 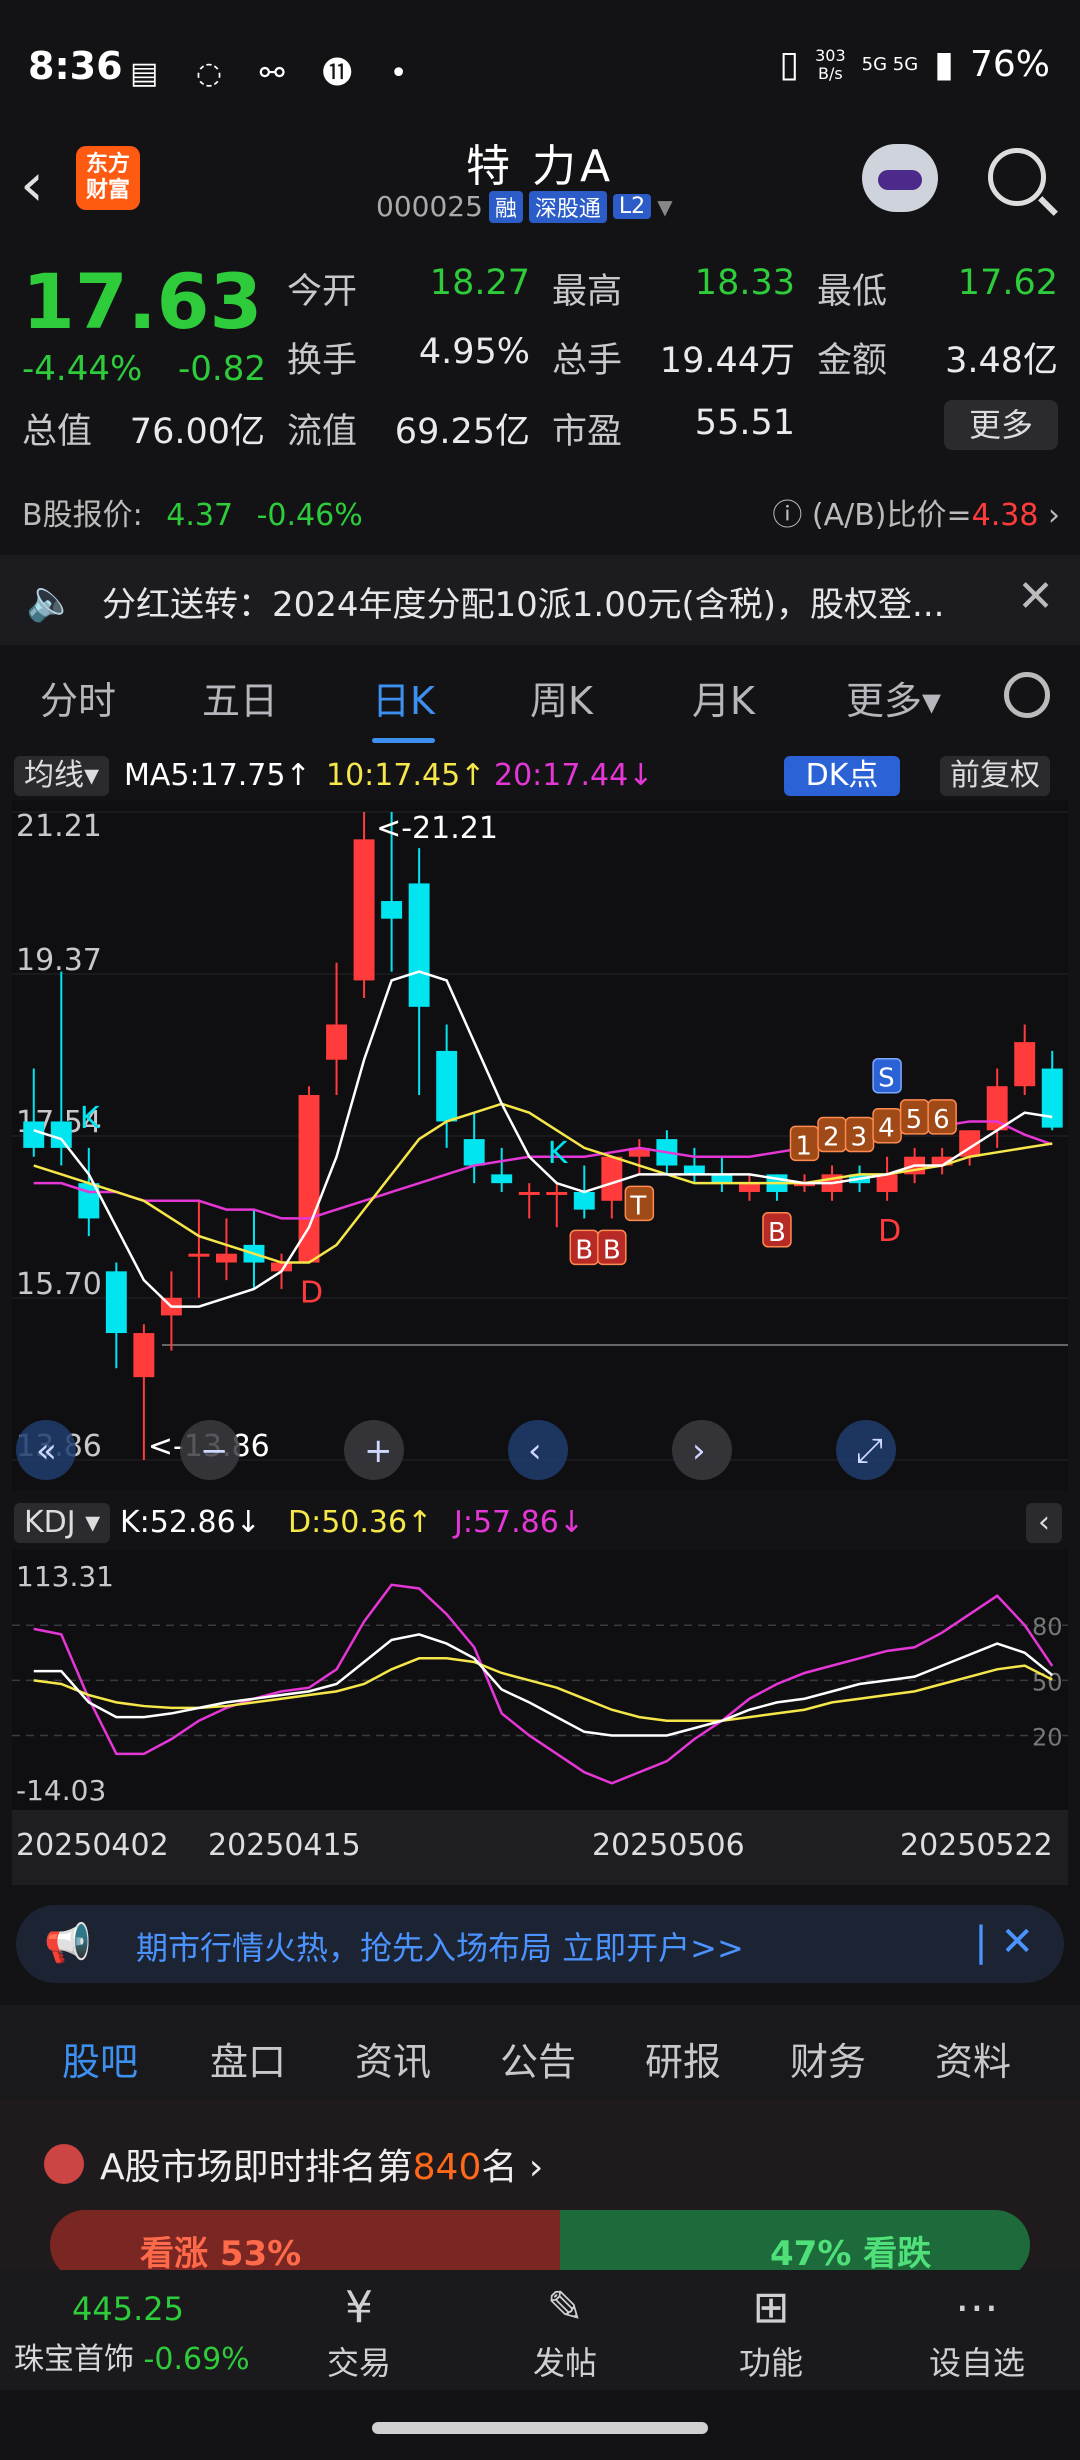 What do you see at coordinates (859, 1138) in the screenshot?
I see `signal-label: 3` at bounding box center [859, 1138].